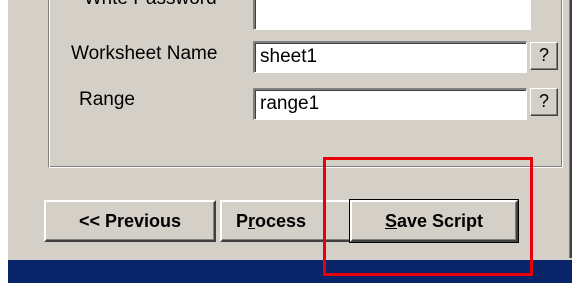 Image resolution: width=574 pixels, height=283 pixels. I want to click on process-button-label-suffix: ocess, so click(281, 221).